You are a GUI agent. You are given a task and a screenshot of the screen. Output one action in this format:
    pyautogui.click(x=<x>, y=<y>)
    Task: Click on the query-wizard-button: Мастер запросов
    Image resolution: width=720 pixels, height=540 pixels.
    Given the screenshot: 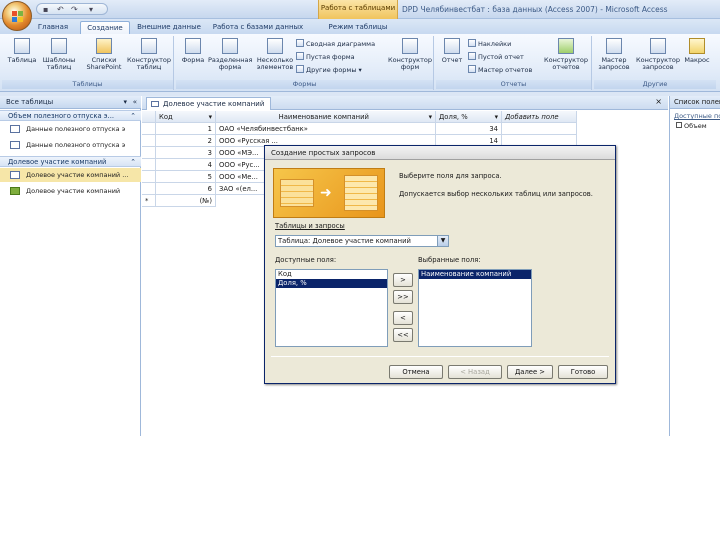 What is the action you would take?
    pyautogui.click(x=614, y=54)
    